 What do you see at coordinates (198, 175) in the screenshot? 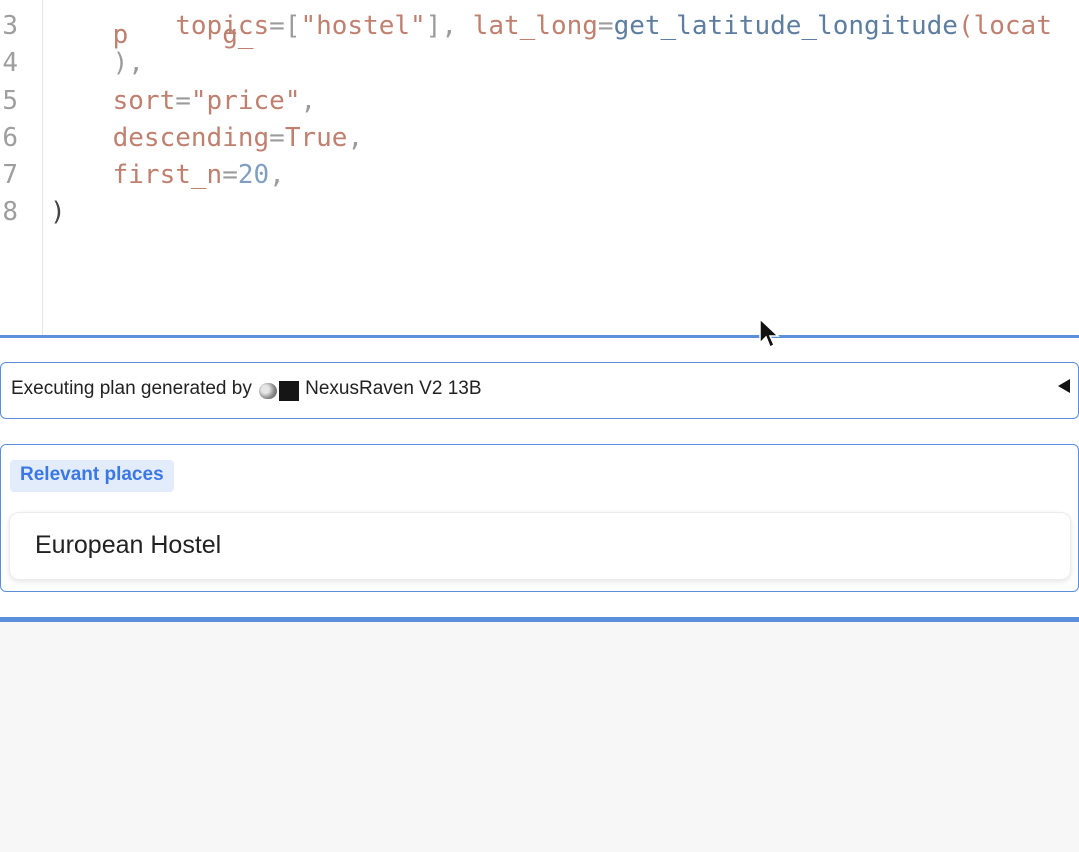
I see `code-text: first_n=20,` at bounding box center [198, 175].